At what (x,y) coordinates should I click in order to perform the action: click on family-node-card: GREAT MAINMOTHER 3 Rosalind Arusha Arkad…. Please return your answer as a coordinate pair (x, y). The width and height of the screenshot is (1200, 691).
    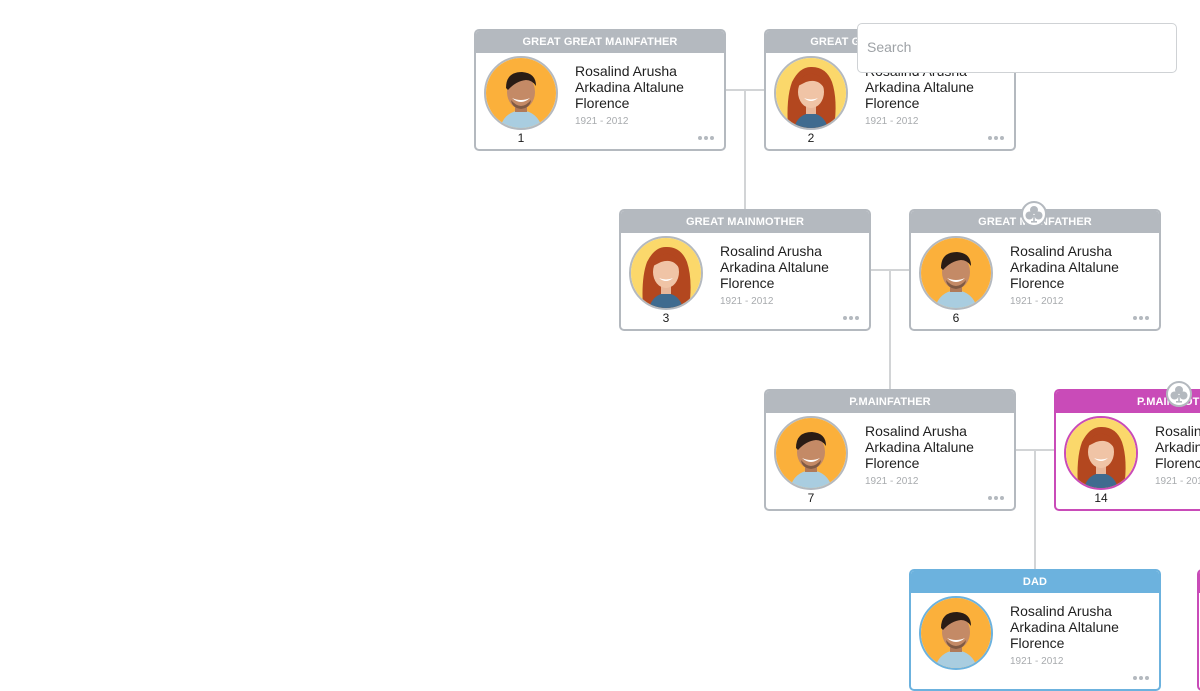
    Looking at the image, I should click on (745, 270).